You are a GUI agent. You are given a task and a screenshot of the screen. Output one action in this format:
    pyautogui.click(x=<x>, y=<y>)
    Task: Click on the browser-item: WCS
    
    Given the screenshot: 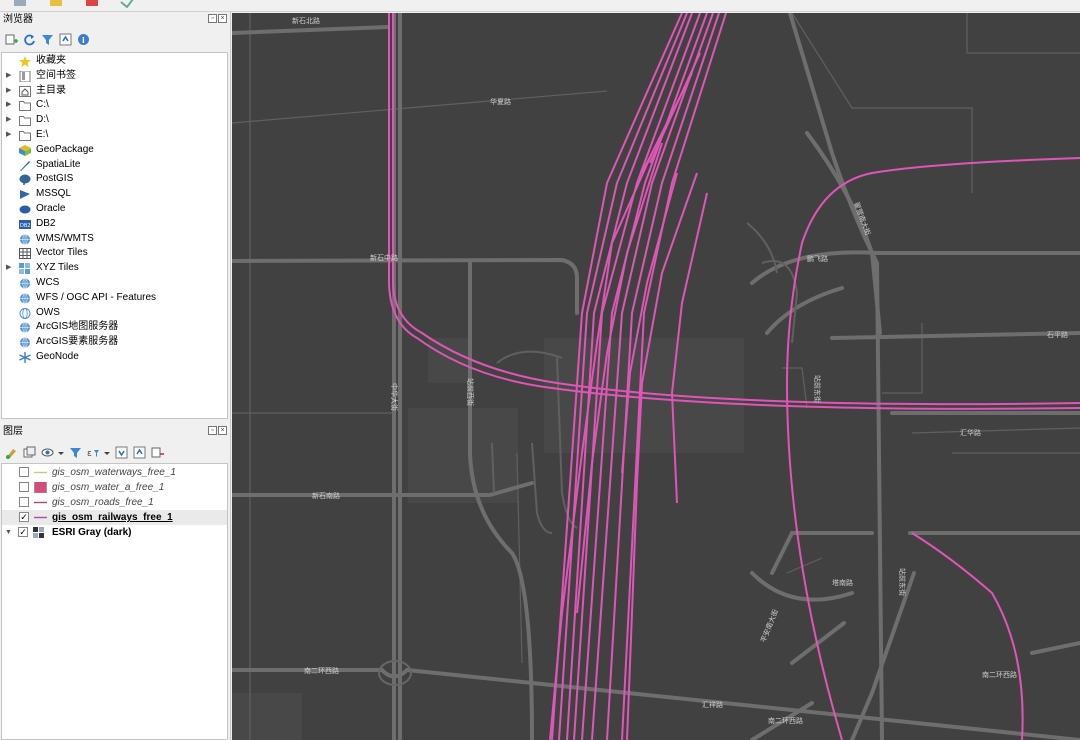 What is the action you would take?
    pyautogui.click(x=114, y=283)
    